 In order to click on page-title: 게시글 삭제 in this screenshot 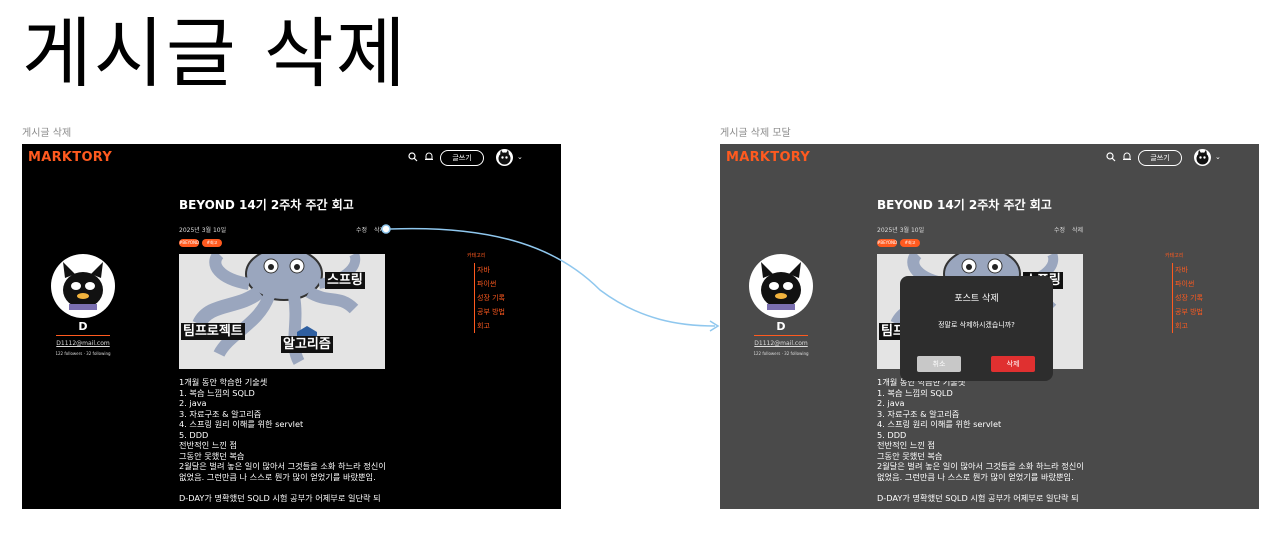, I will do `click(215, 53)`.